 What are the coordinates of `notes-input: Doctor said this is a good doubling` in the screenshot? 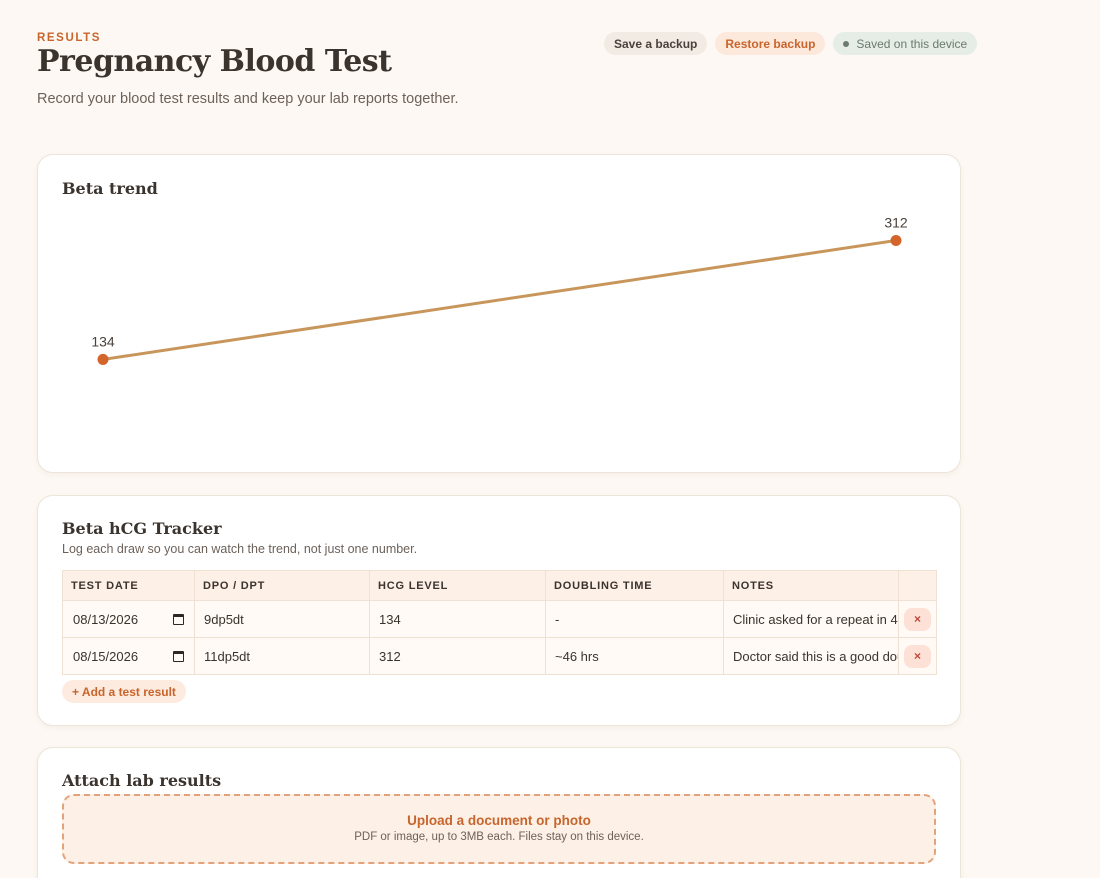 It's located at (811, 656).